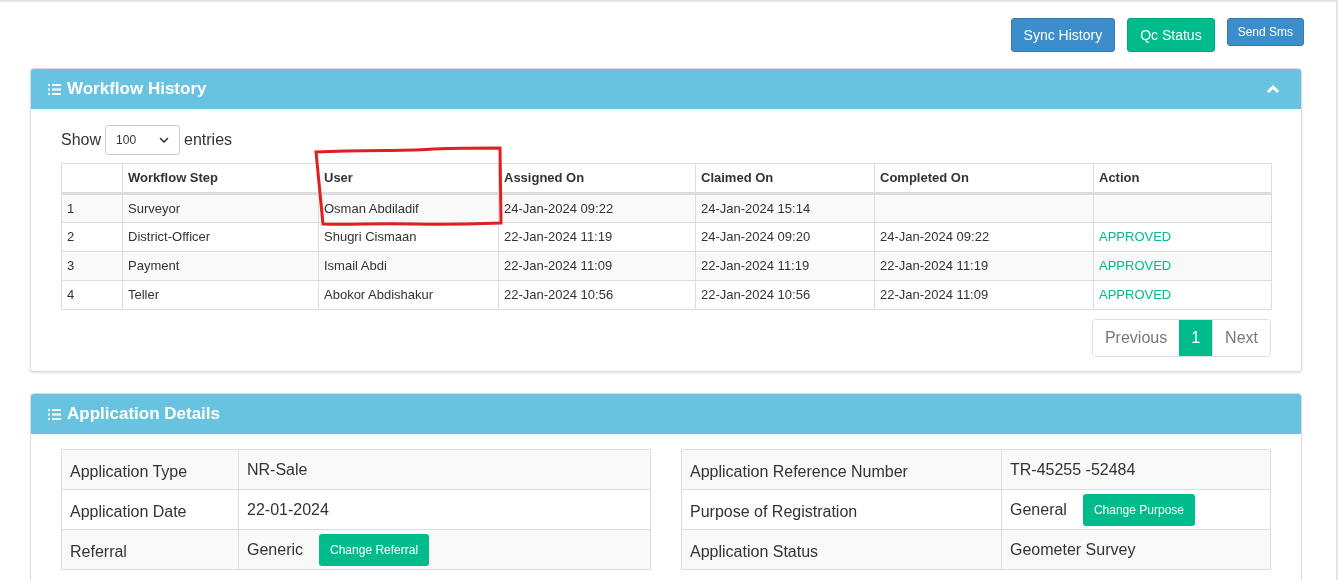 The height and width of the screenshot is (580, 1338). What do you see at coordinates (150, 549) in the screenshot?
I see `detail-label: Referral` at bounding box center [150, 549].